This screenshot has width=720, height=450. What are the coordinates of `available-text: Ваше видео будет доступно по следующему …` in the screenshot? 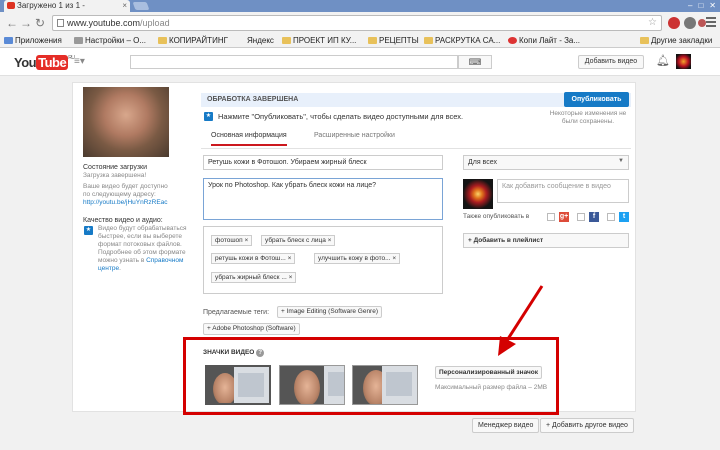 It's located at (125, 190).